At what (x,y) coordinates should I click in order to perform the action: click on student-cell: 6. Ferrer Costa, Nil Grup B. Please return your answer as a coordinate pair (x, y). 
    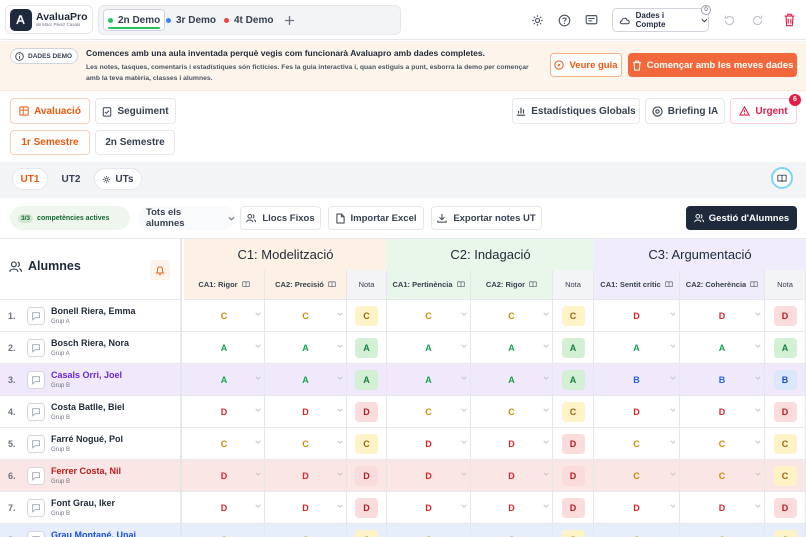
    Looking at the image, I should click on (91, 475).